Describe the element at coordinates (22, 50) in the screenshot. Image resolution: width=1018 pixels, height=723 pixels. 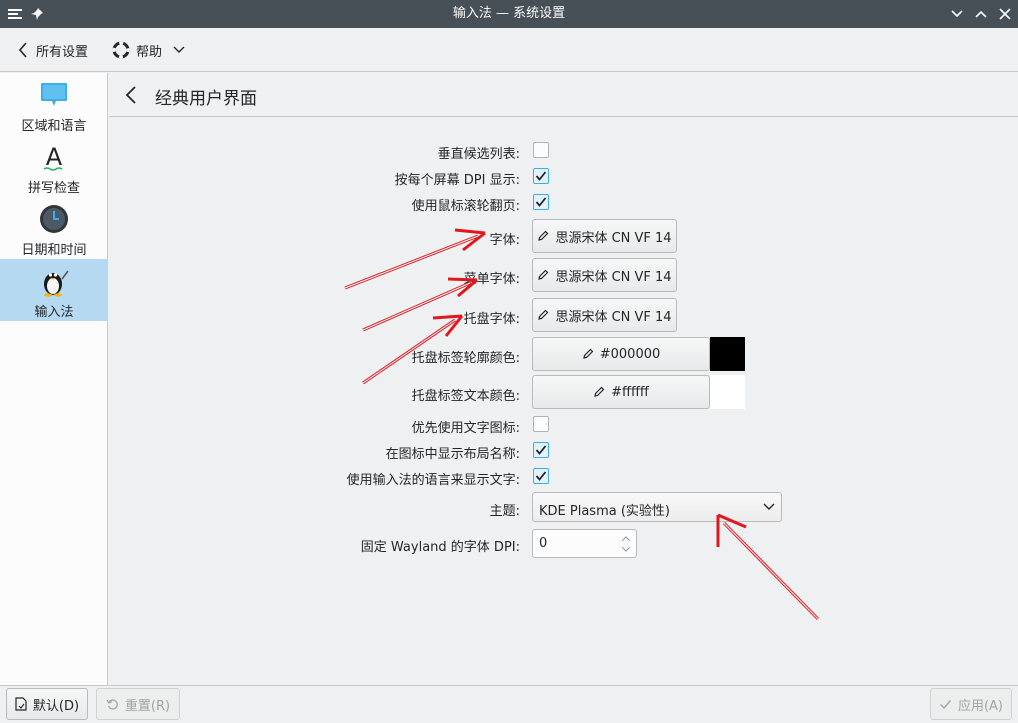
I see `chevron-left-icon` at that location.